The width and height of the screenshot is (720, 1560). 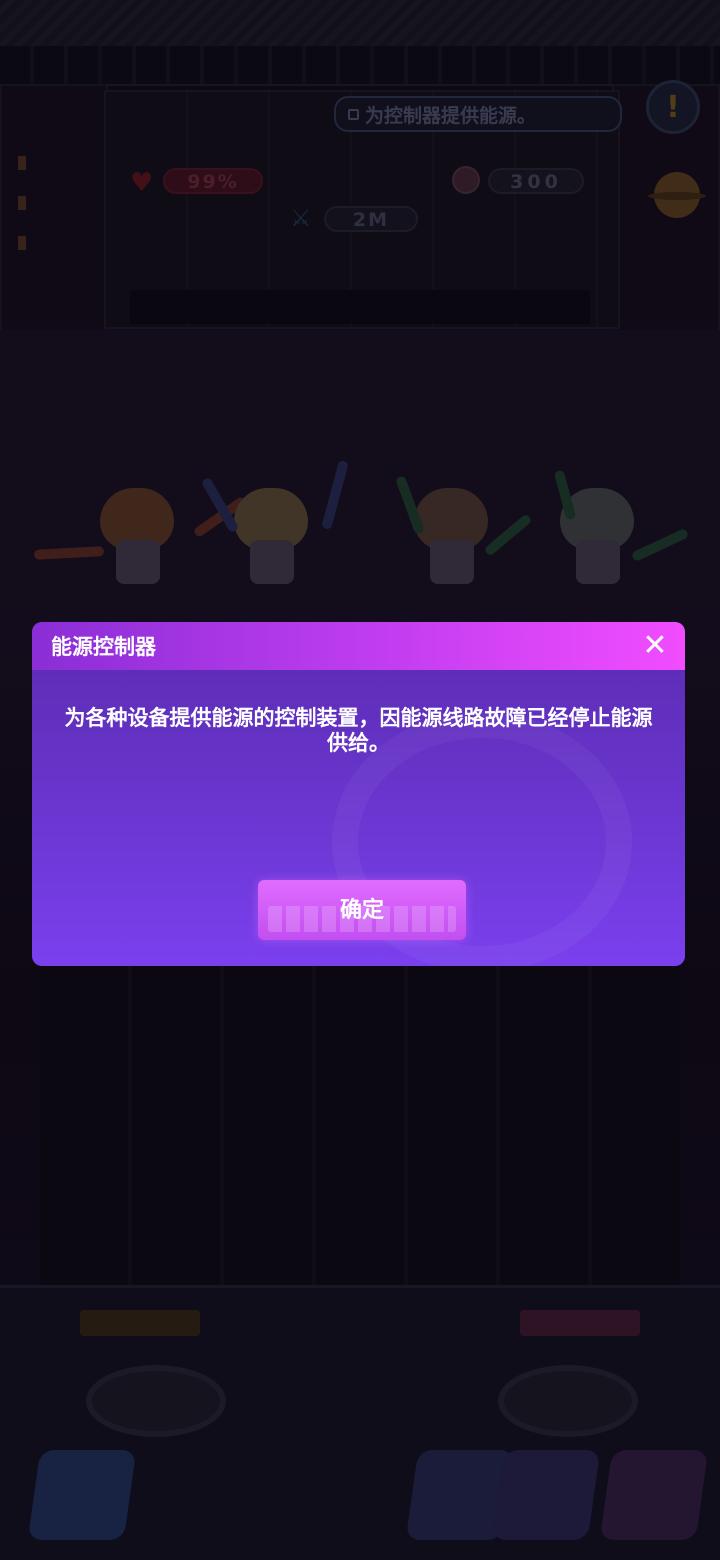 What do you see at coordinates (103, 647) in the screenshot?
I see `dialog-title: 能源控制器` at bounding box center [103, 647].